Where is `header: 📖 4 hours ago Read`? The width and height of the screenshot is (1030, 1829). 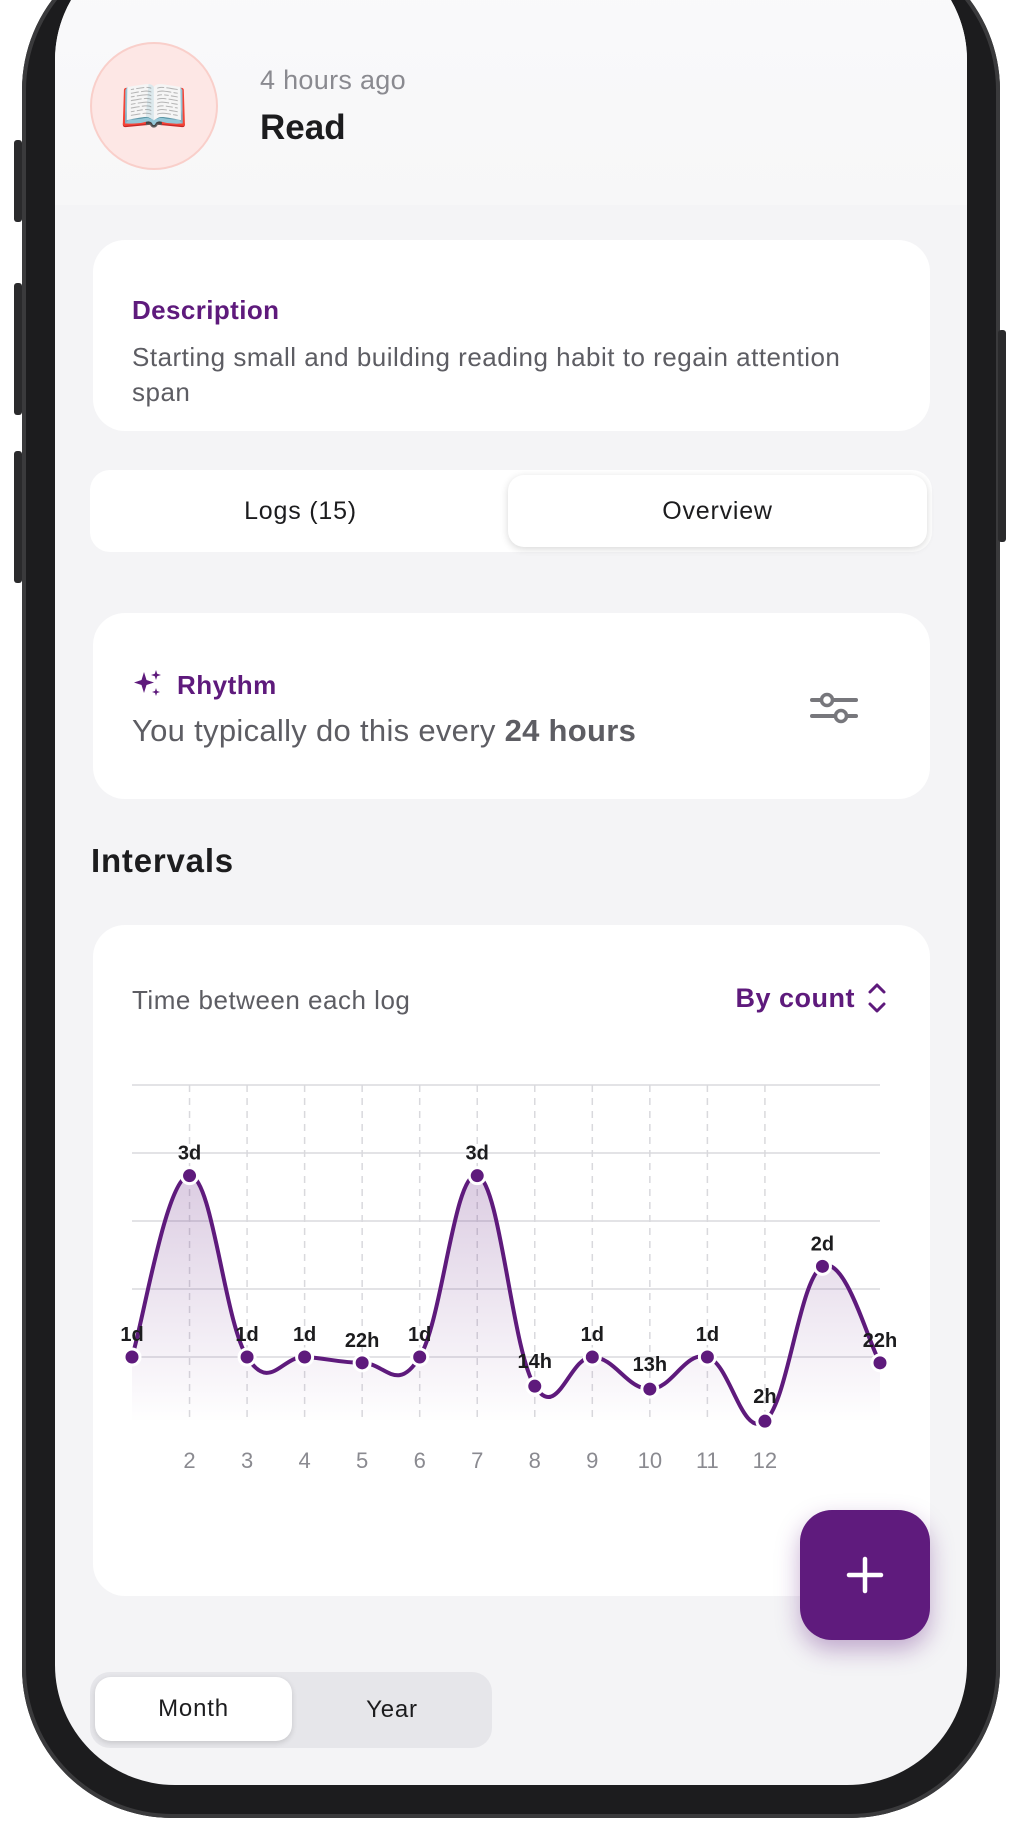 header: 📖 4 hours ago Read is located at coordinates (511, 102).